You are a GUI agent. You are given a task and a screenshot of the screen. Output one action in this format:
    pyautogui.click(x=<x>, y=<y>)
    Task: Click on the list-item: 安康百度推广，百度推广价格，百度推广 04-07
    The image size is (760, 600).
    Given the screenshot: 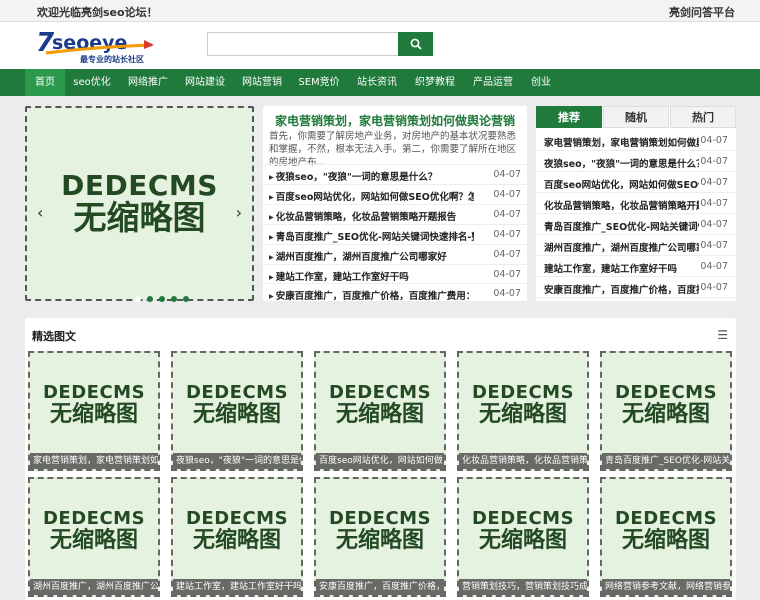 What is the action you would take?
    pyautogui.click(x=636, y=287)
    